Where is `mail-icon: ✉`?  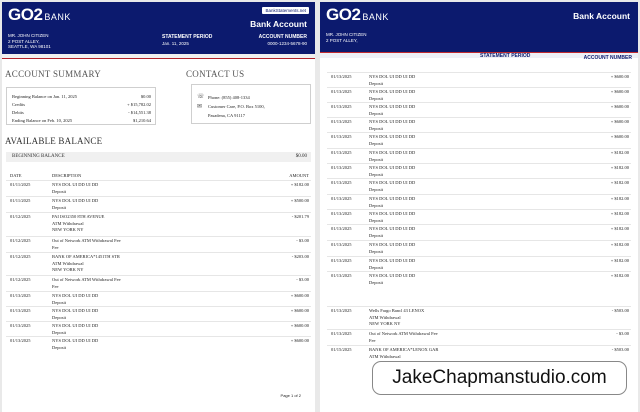 mail-icon: ✉ is located at coordinates (200, 107).